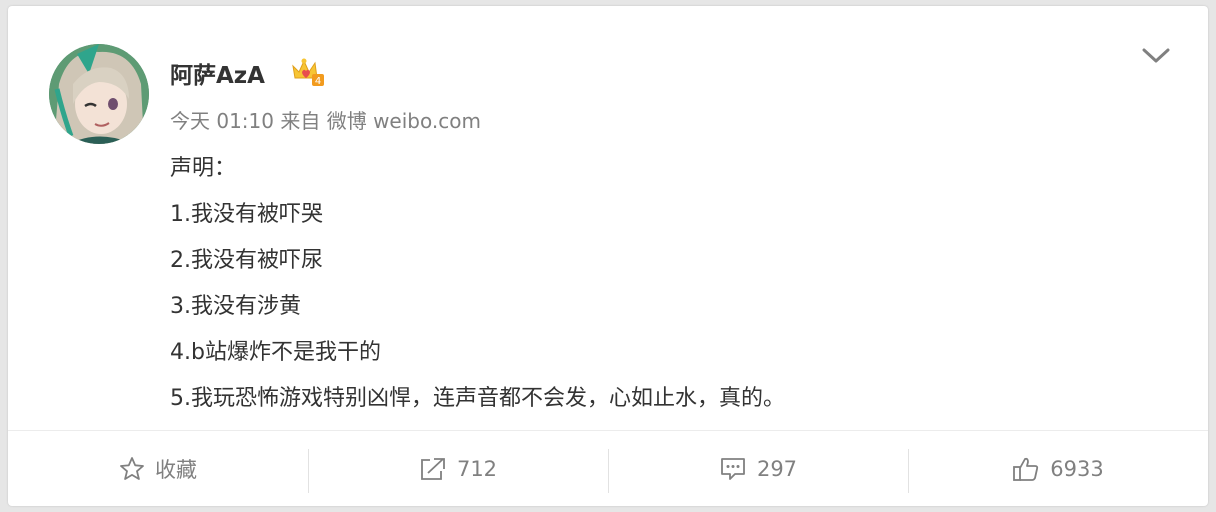 This screenshot has width=1216, height=512. I want to click on comment-count: 297, so click(777, 469).